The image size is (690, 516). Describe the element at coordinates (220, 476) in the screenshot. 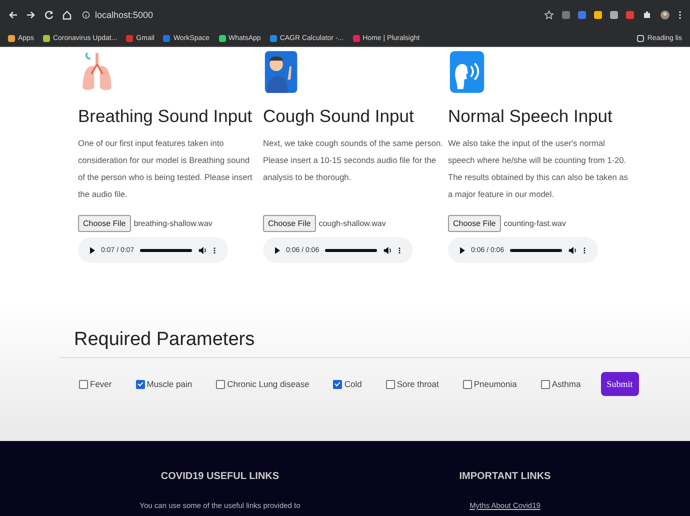

I see `footer-heading: COVID19 USEFUL LINKS` at that location.